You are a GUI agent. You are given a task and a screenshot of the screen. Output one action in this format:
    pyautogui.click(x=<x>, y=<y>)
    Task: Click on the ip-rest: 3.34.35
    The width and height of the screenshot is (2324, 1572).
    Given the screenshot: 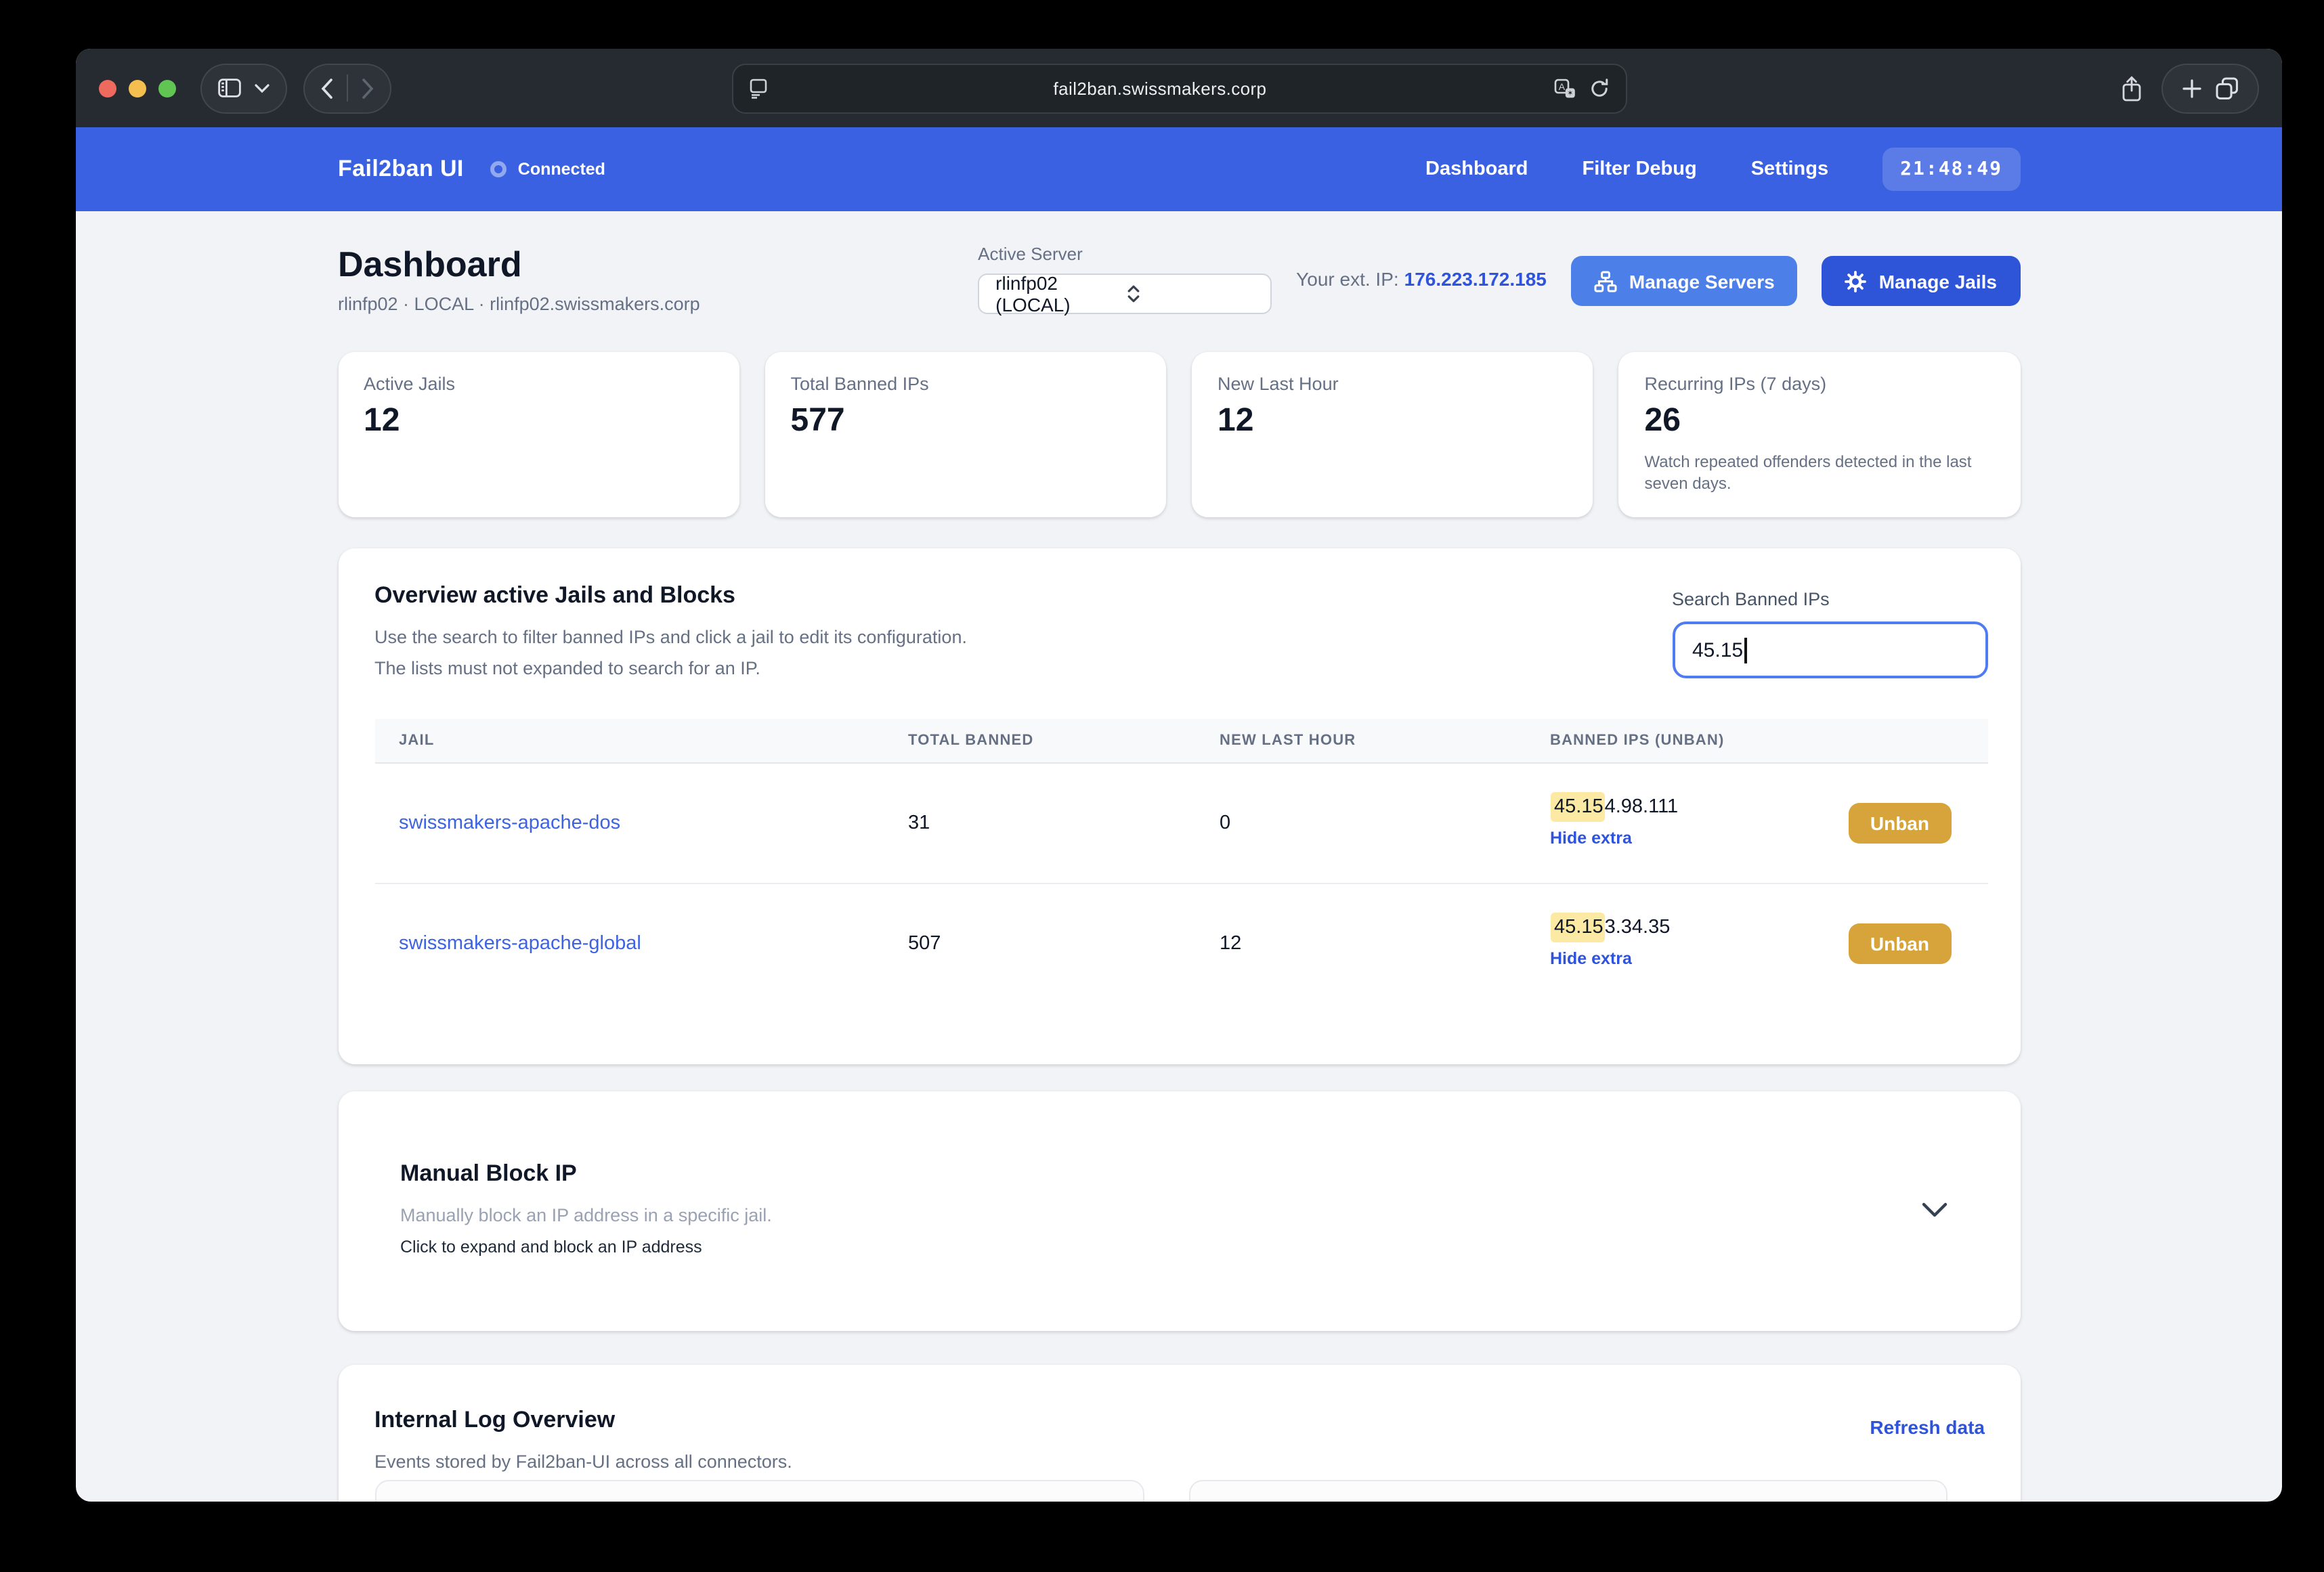 What is the action you would take?
    pyautogui.click(x=1637, y=927)
    